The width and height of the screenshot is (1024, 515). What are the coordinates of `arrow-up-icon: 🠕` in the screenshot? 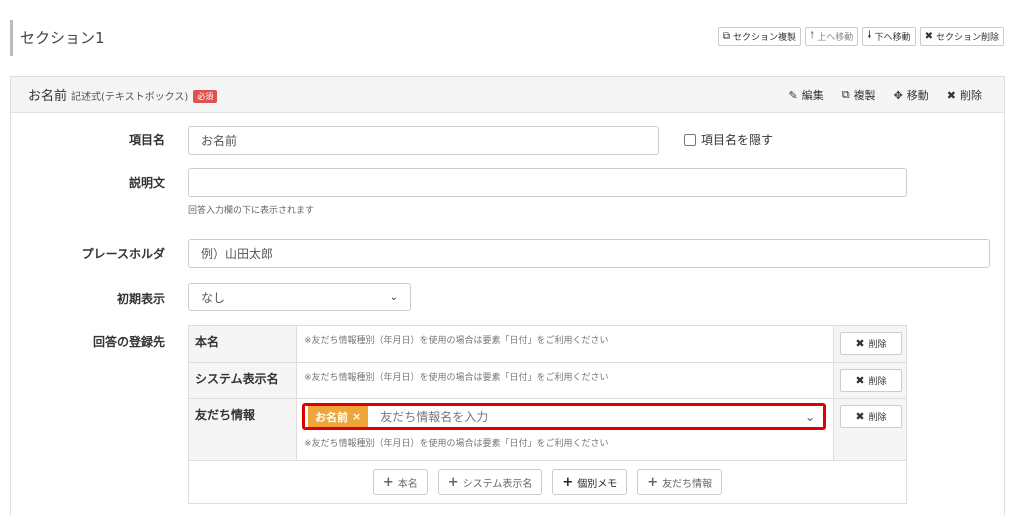 It's located at (812, 35).